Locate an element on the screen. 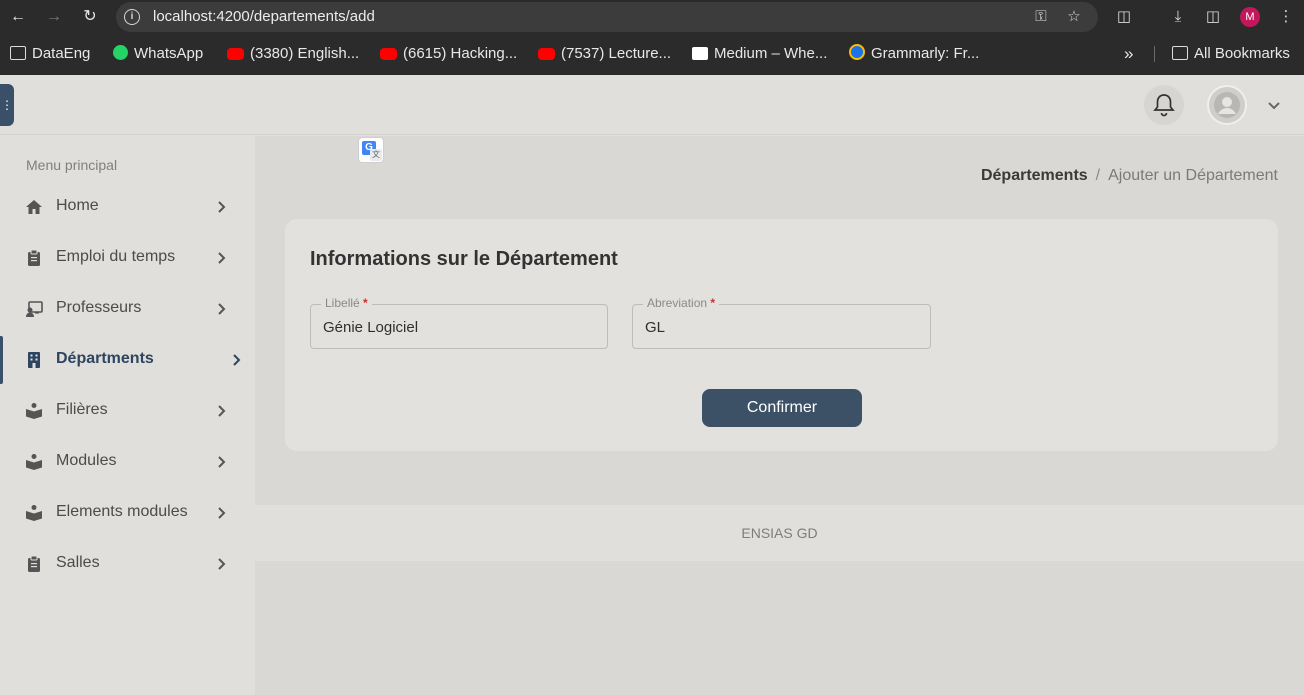  whatsapp-icon is located at coordinates (120, 52).